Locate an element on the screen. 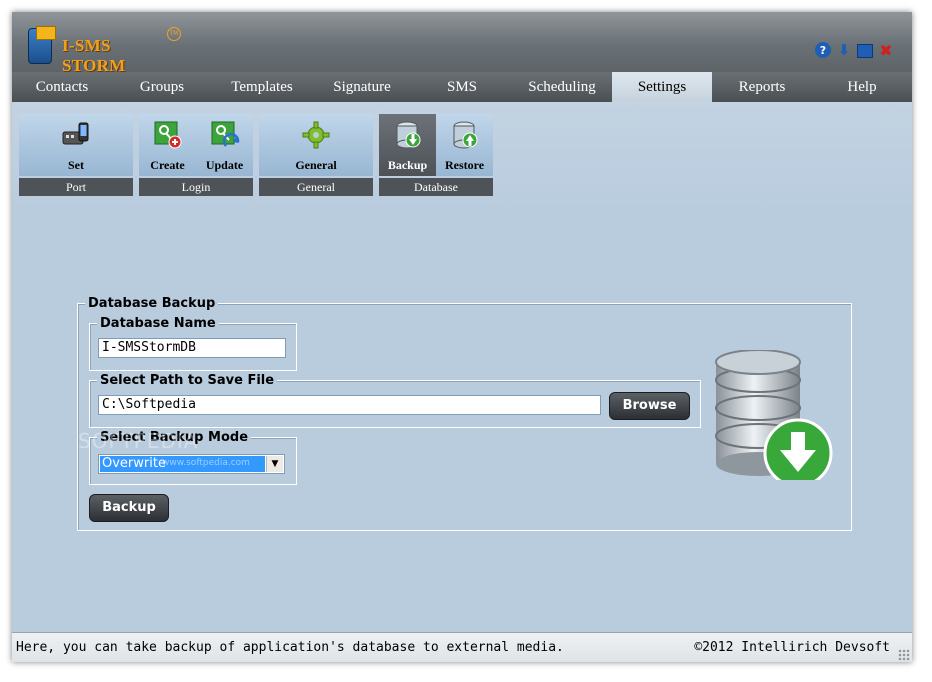 The height and width of the screenshot is (682, 932). menu-sms: SMS is located at coordinates (462, 87).